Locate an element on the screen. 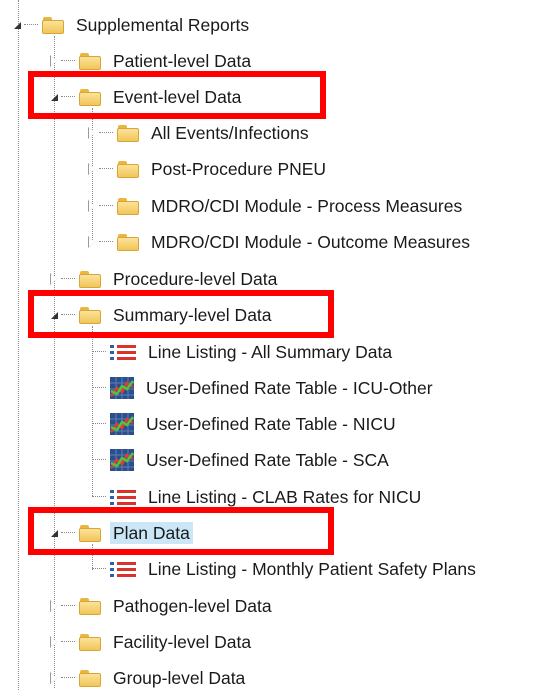 The height and width of the screenshot is (696, 539). tree-node-pathogen-level-data: Pathogen-level Data is located at coordinates (161, 606).